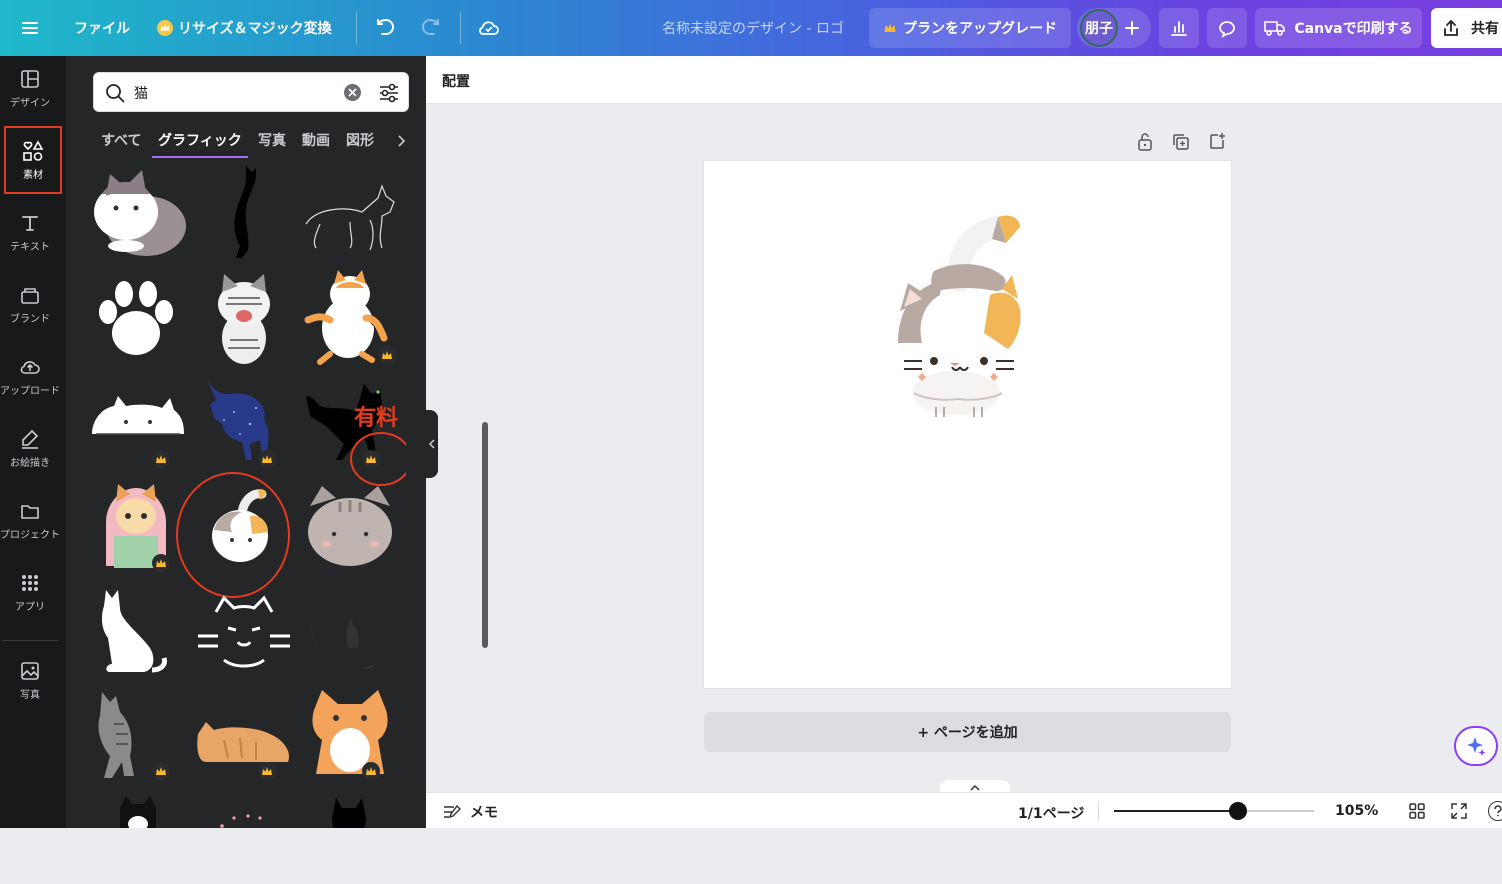 The width and height of the screenshot is (1502, 884). Describe the element at coordinates (360, 140) in the screenshot. I see `tab-shapes: 図形` at that location.